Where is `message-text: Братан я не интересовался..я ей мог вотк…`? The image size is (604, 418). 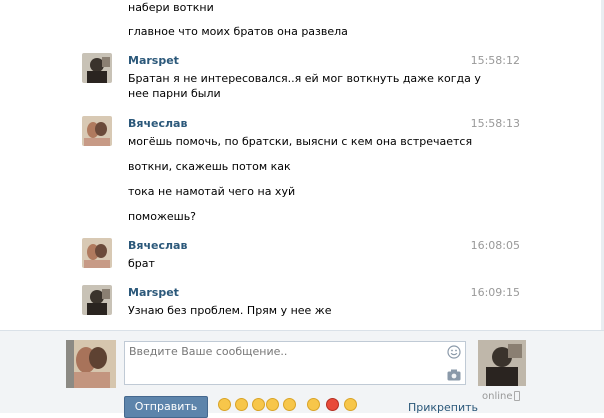 message-text: Братан я не интересовался..я ей мог вотк… is located at coordinates (304, 86).